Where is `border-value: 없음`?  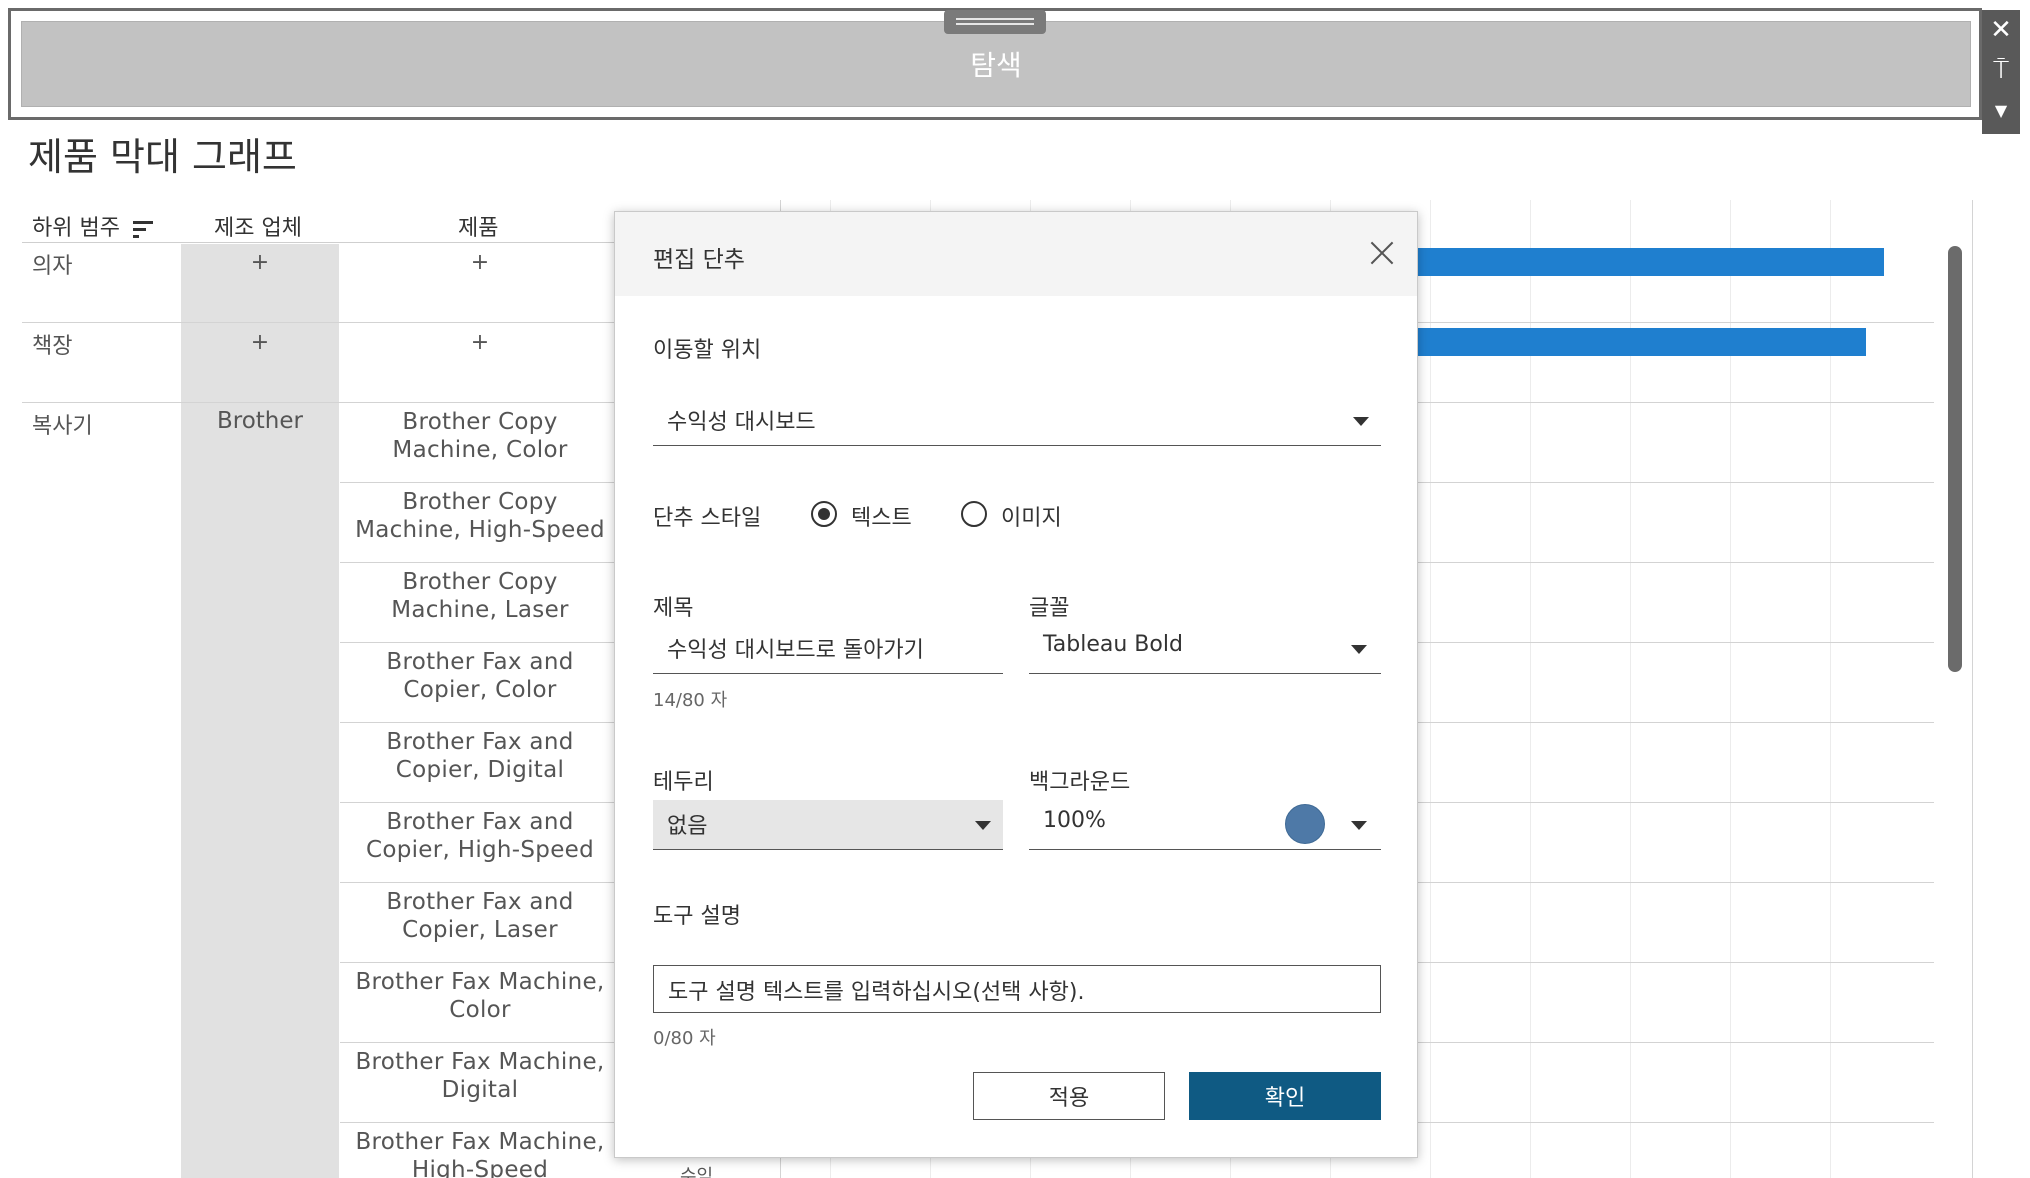
border-value: 없음 is located at coordinates (687, 826).